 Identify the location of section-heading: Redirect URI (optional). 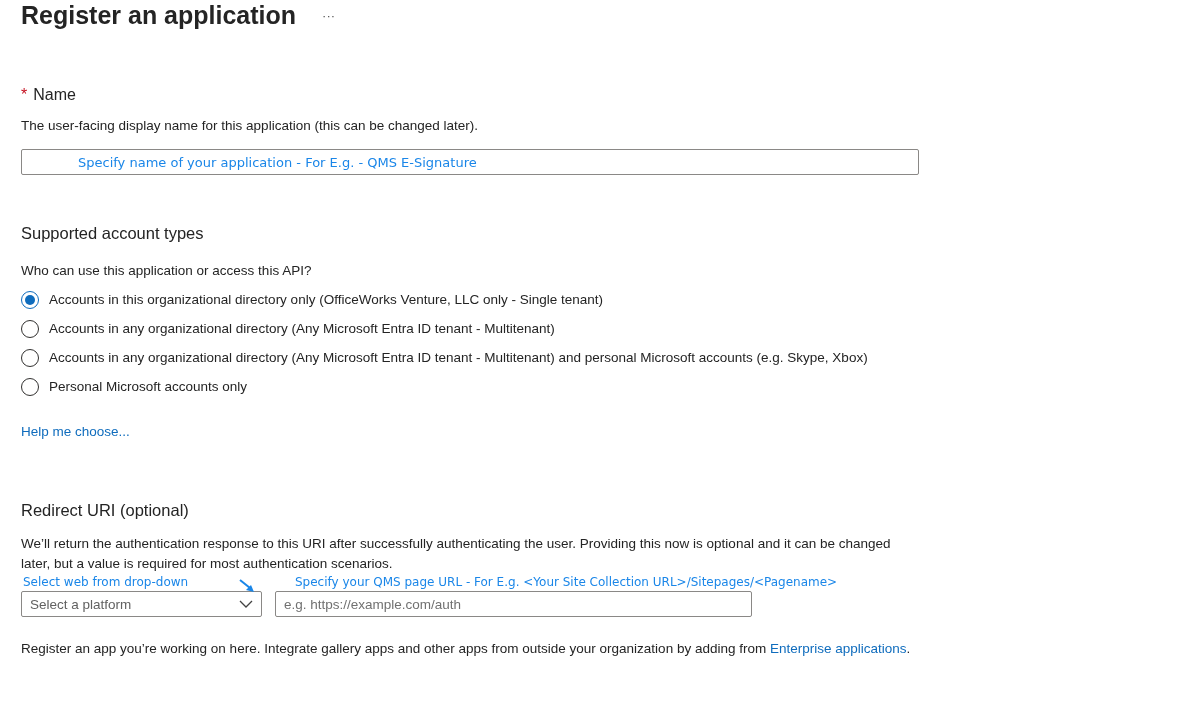
(105, 510).